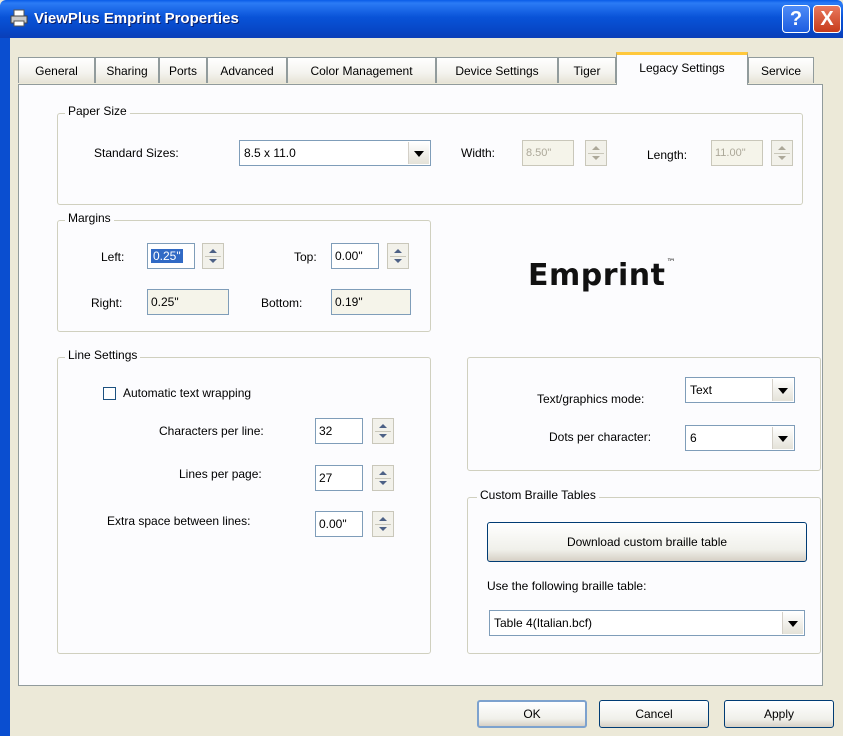  I want to click on tab-tiger: Tiger, so click(587, 70).